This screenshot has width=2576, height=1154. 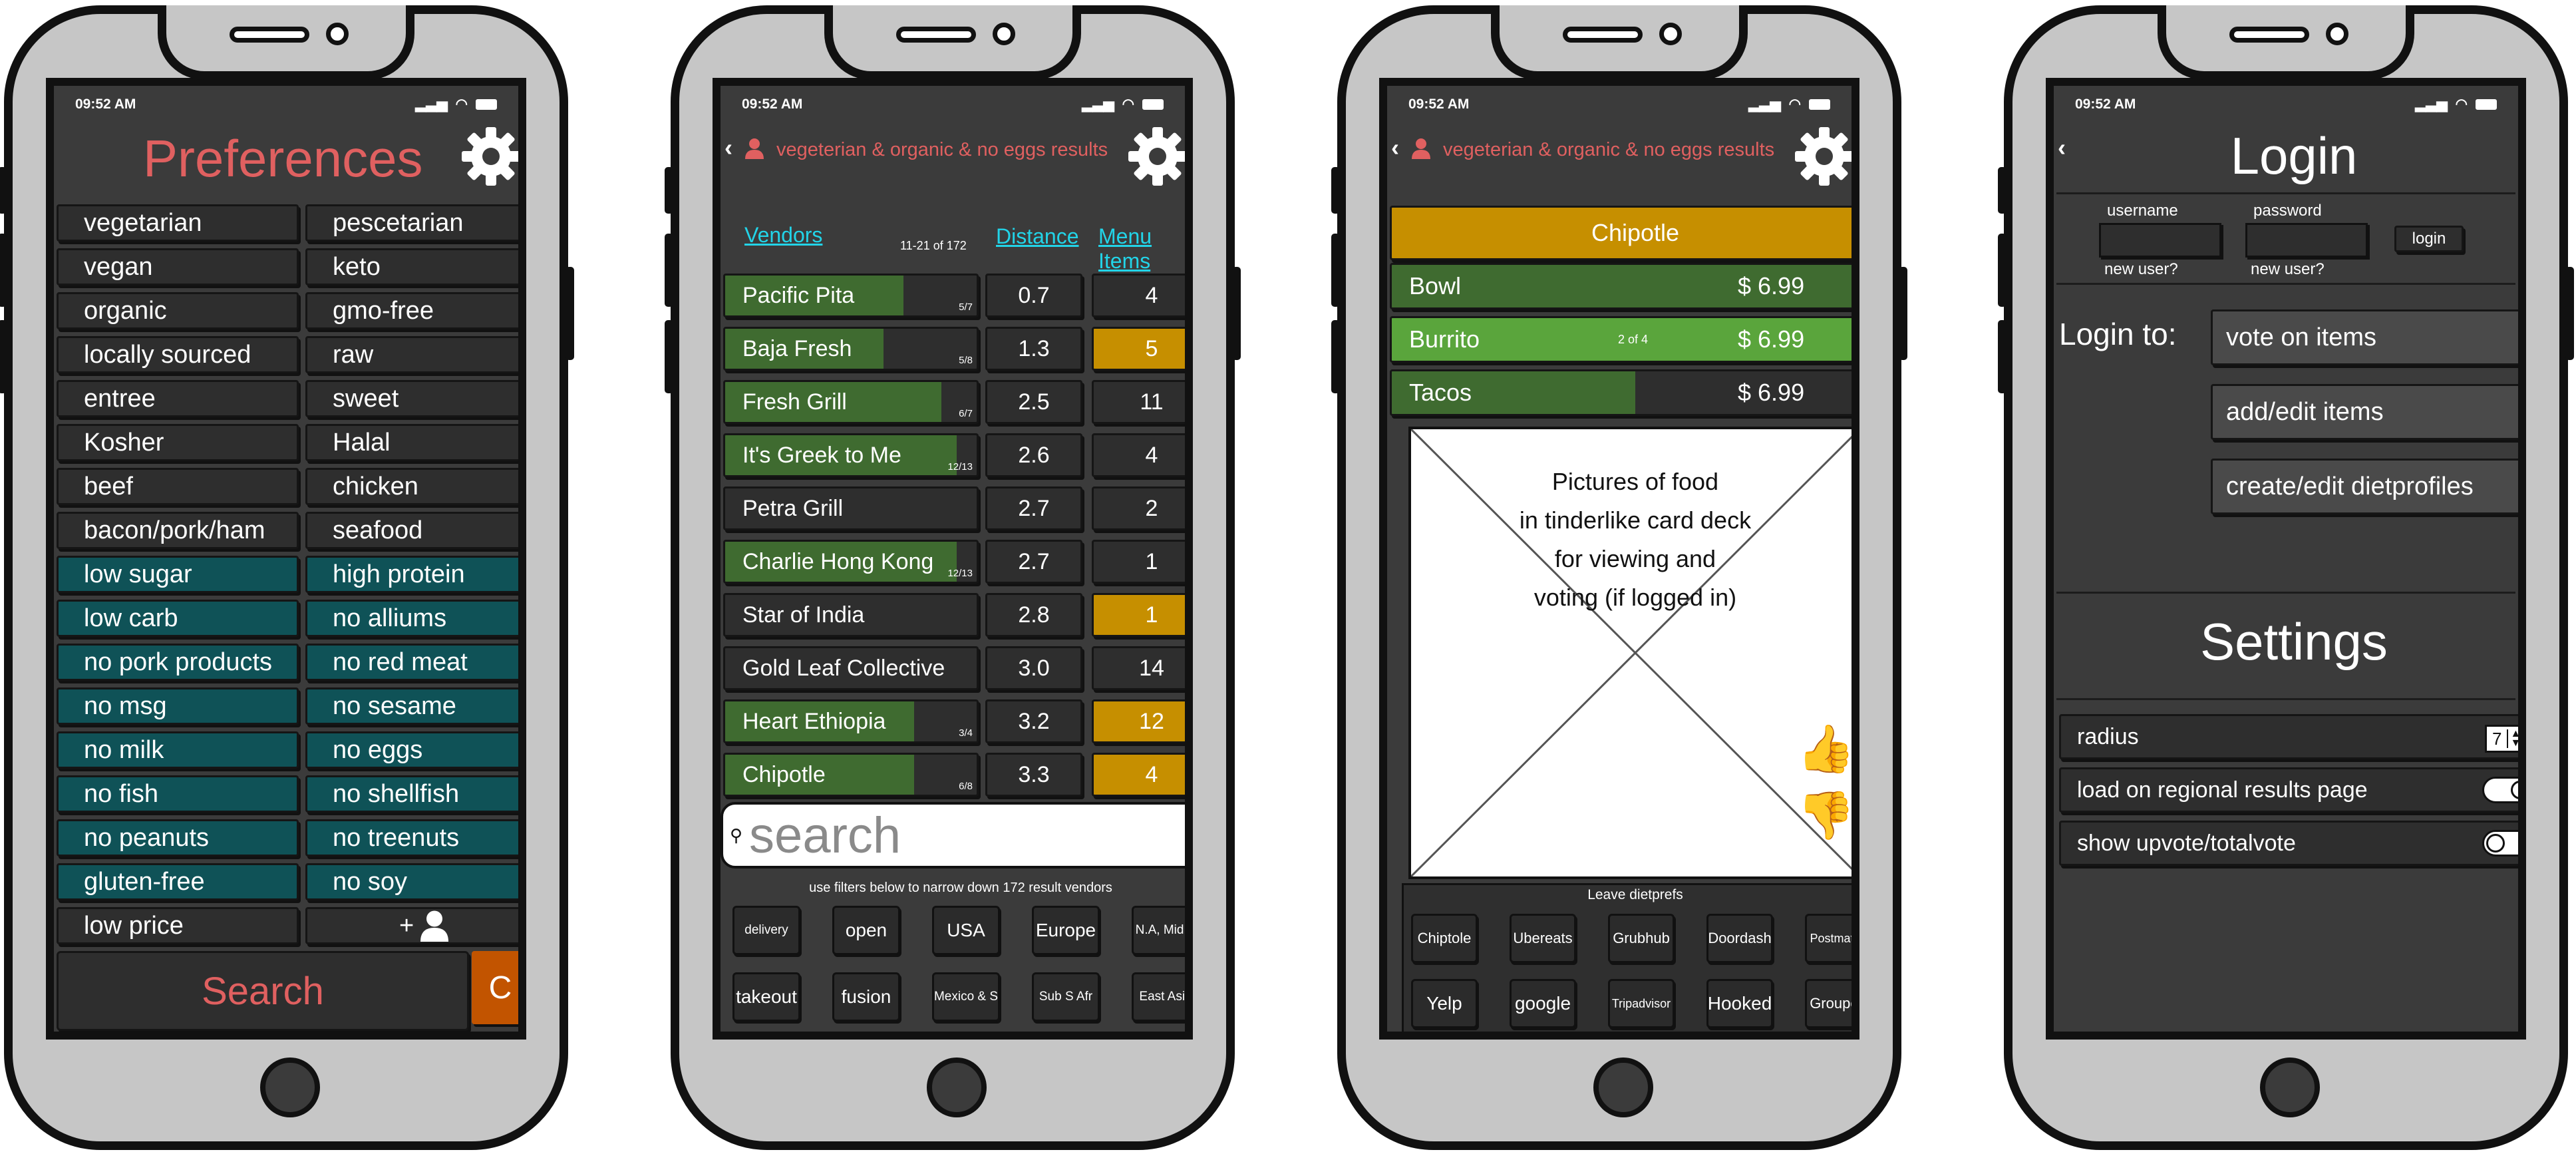 What do you see at coordinates (411, 750) in the screenshot?
I see `preference-toggle: no eggs` at bounding box center [411, 750].